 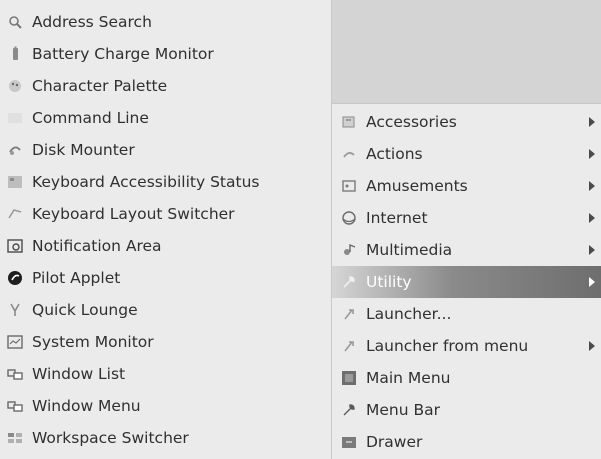 I want to click on menu-item-multimedia: Multimedia, so click(x=466, y=250).